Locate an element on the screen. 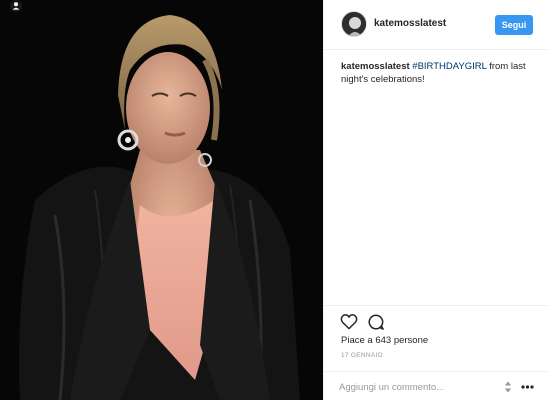  comment-bar is located at coordinates (436, 385).